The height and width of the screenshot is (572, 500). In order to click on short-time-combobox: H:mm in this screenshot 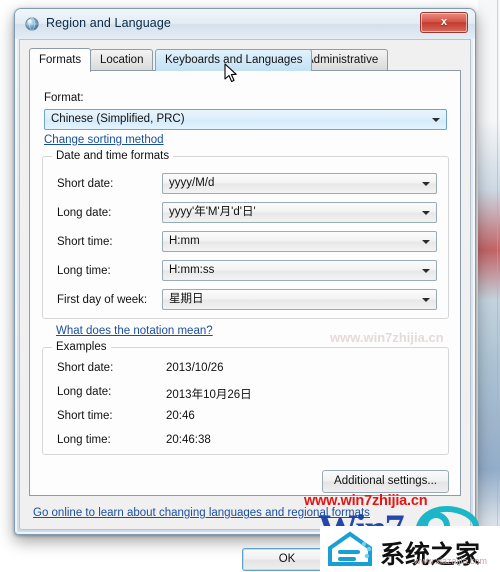, I will do `click(299, 241)`.